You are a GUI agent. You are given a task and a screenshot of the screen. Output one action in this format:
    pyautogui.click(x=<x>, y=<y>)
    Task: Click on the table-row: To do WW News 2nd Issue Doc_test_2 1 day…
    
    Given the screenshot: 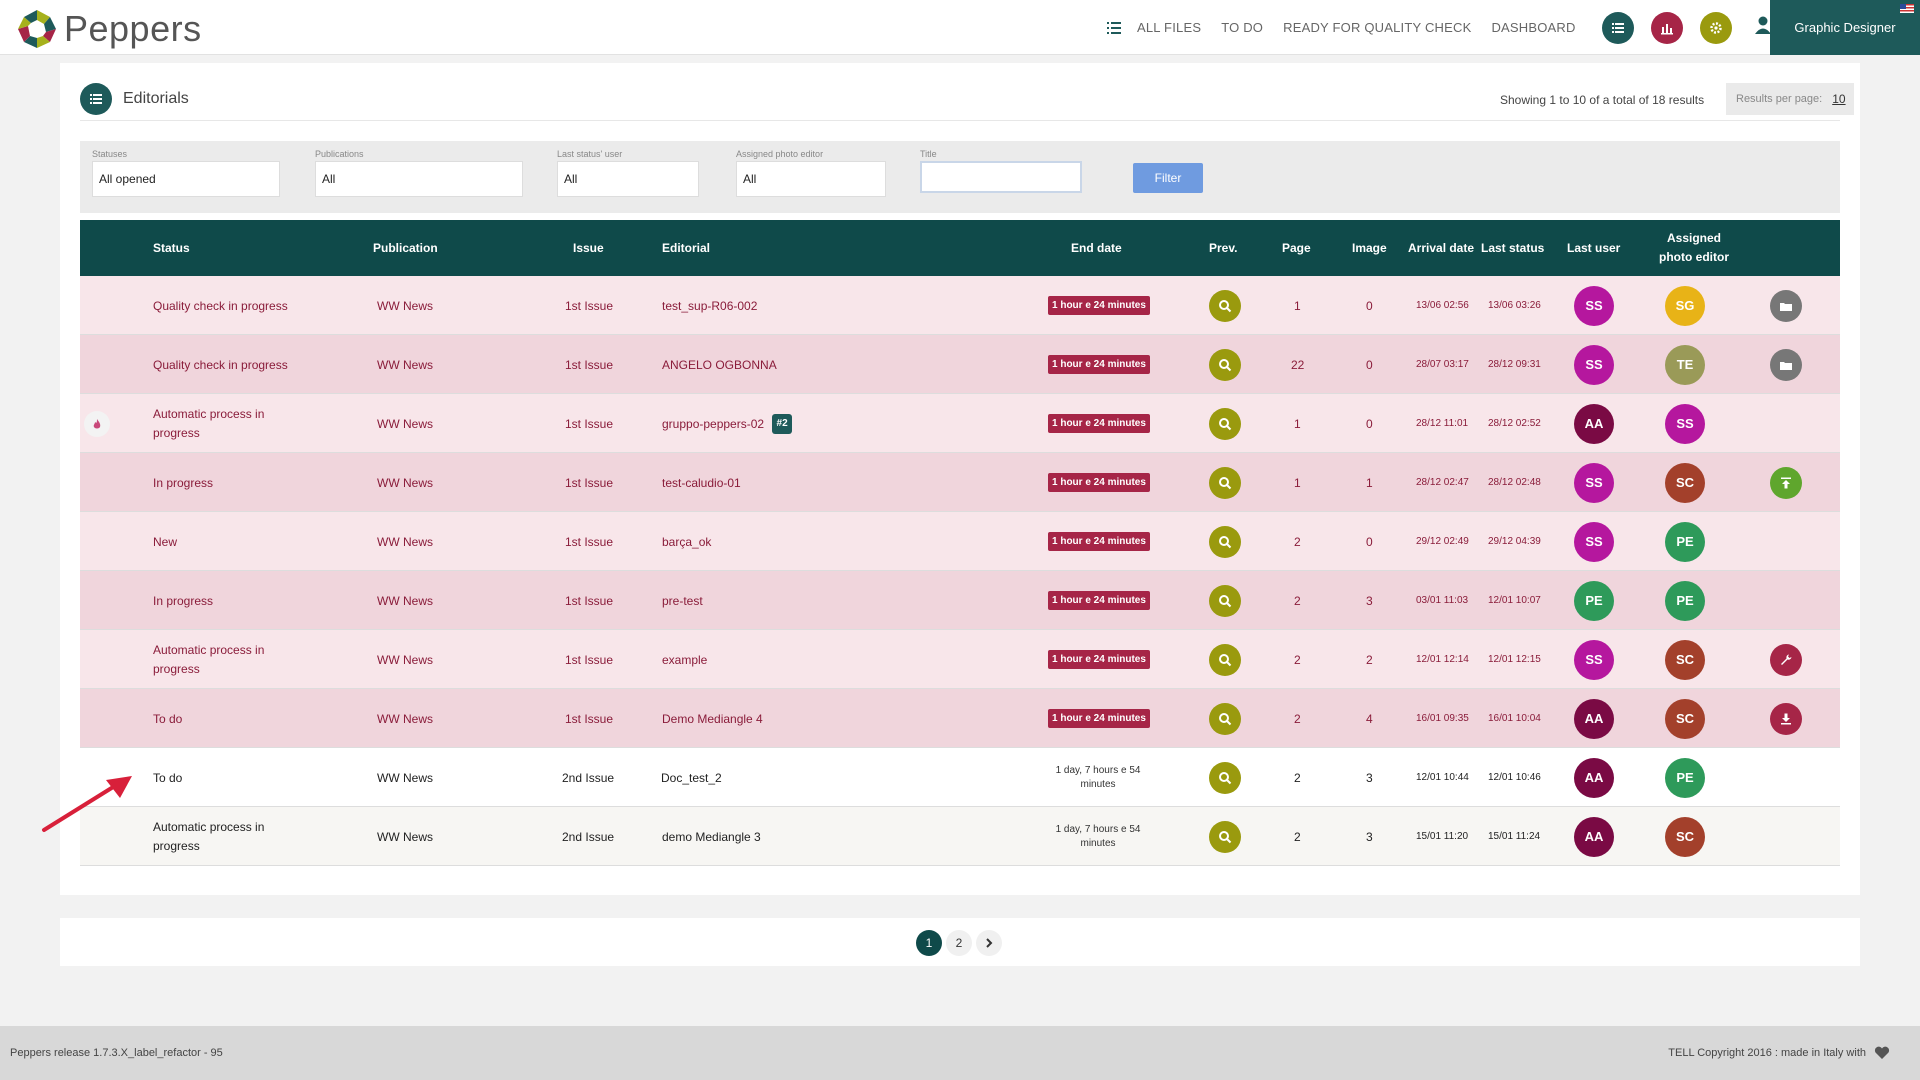 What is the action you would take?
    pyautogui.click(x=960, y=777)
    